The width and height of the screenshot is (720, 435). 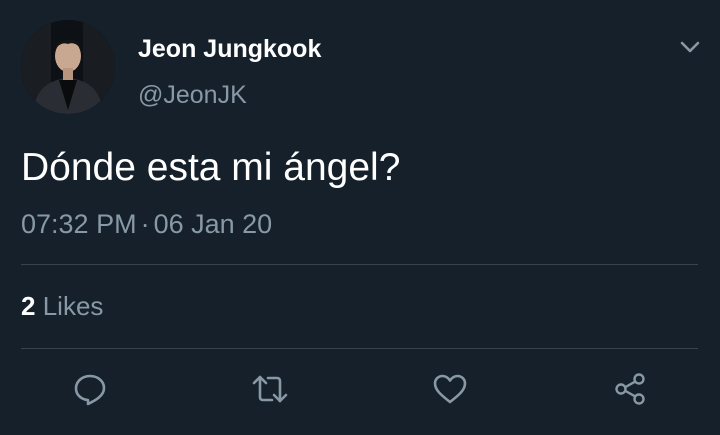 I want to click on retweet-icon, so click(x=270, y=389).